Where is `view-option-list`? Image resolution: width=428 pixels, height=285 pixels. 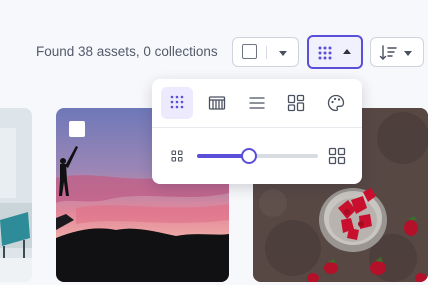
view-option-list is located at coordinates (257, 103).